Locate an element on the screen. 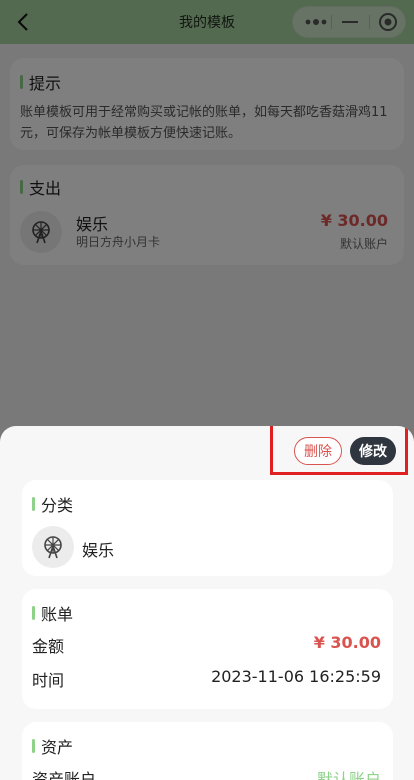 The height and width of the screenshot is (780, 414). category-name: 娱乐 is located at coordinates (98, 550).